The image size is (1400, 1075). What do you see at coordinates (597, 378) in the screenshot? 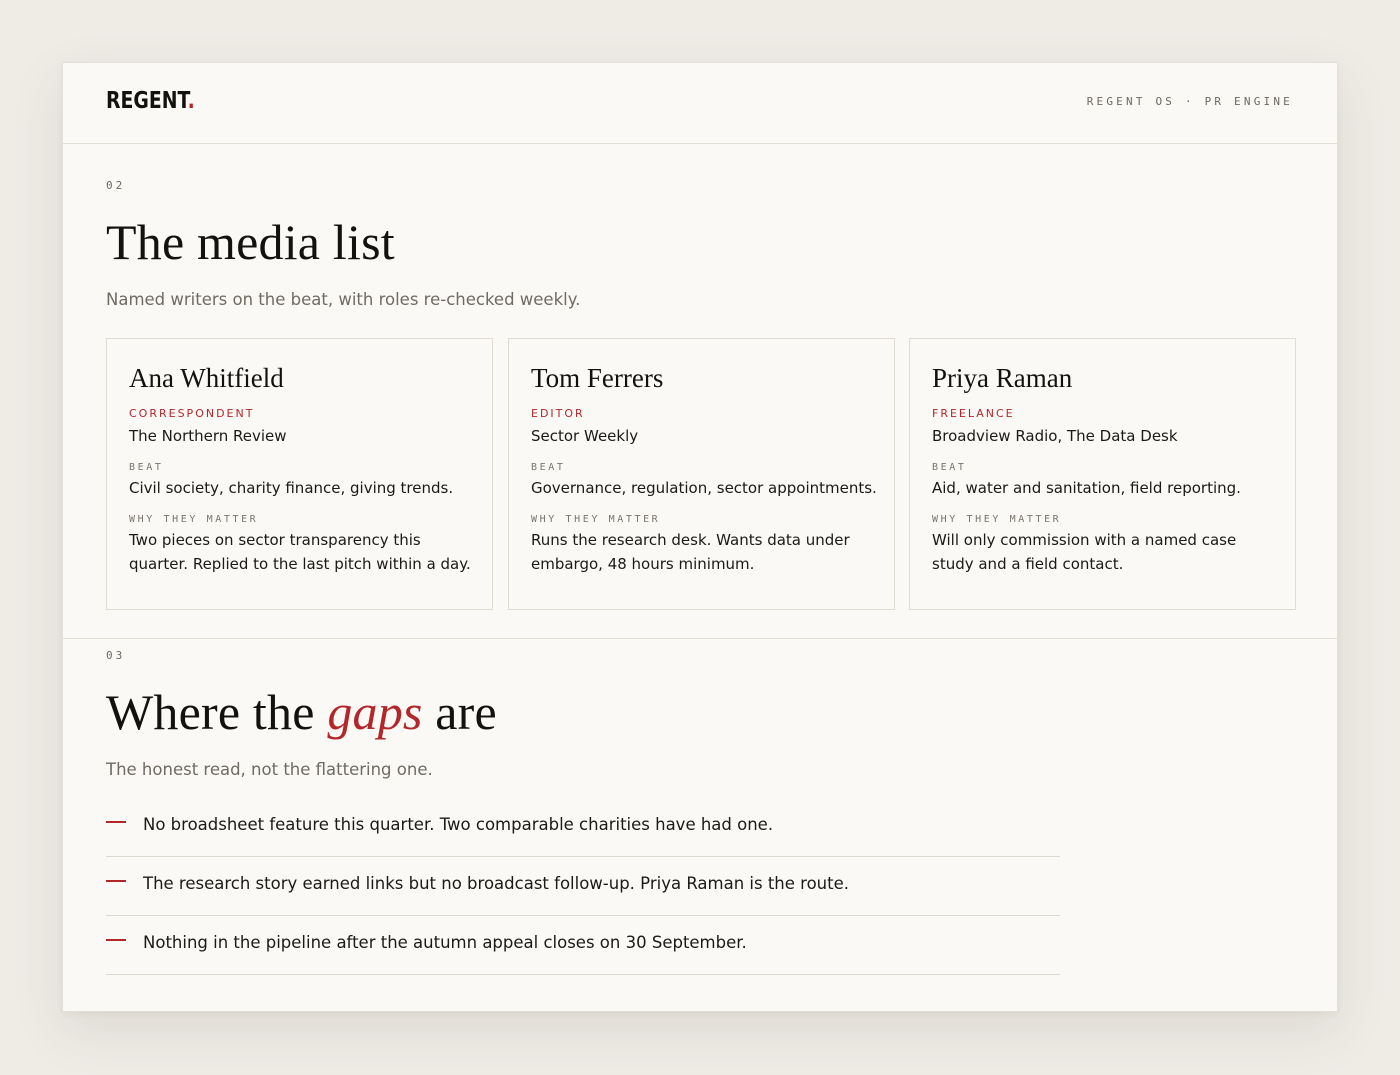
I see `writer-name: Tom Ferrers` at bounding box center [597, 378].